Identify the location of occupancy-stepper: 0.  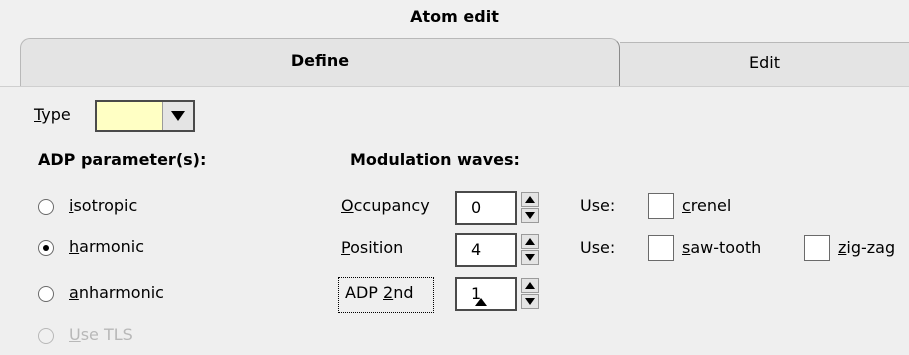
(486, 208).